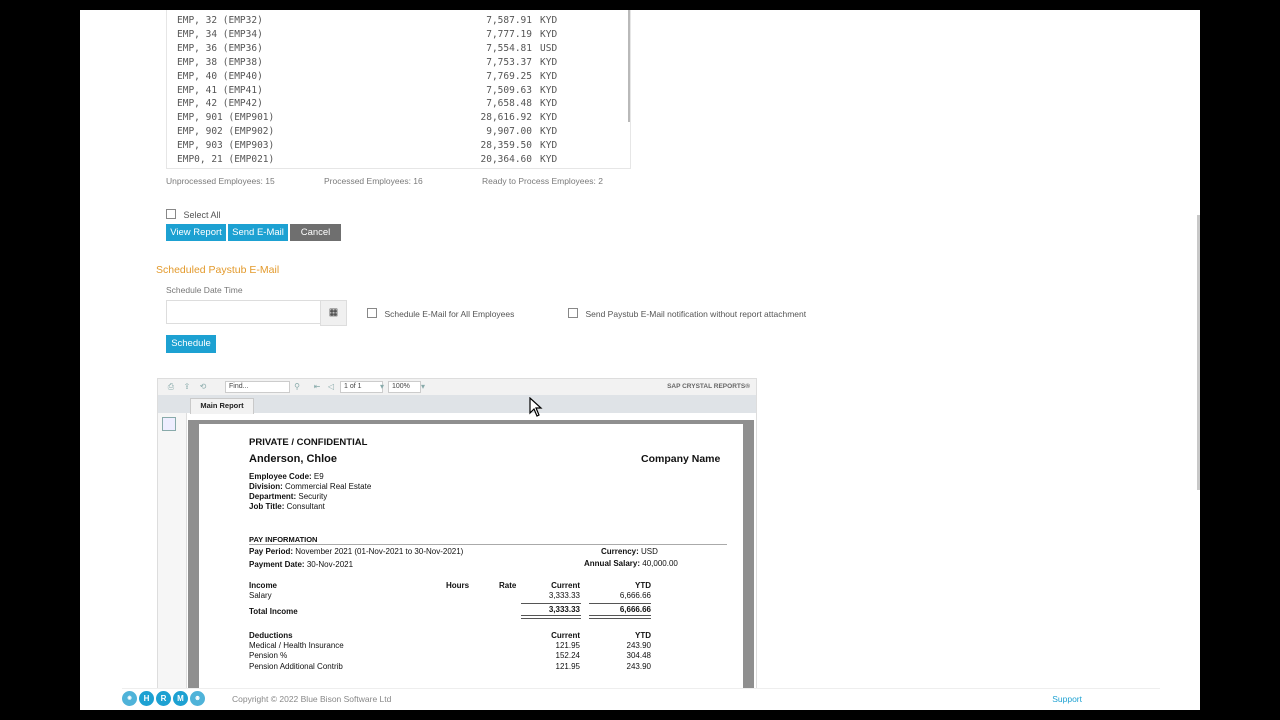  Describe the element at coordinates (573, 312) in the screenshot. I see `no-attachment-checkbox` at that location.